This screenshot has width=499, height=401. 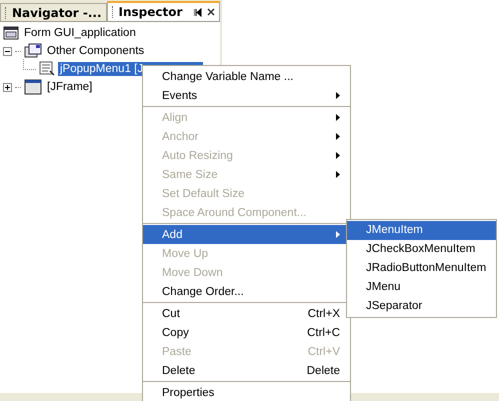 I want to click on menu-item: JMenu, so click(x=421, y=287).